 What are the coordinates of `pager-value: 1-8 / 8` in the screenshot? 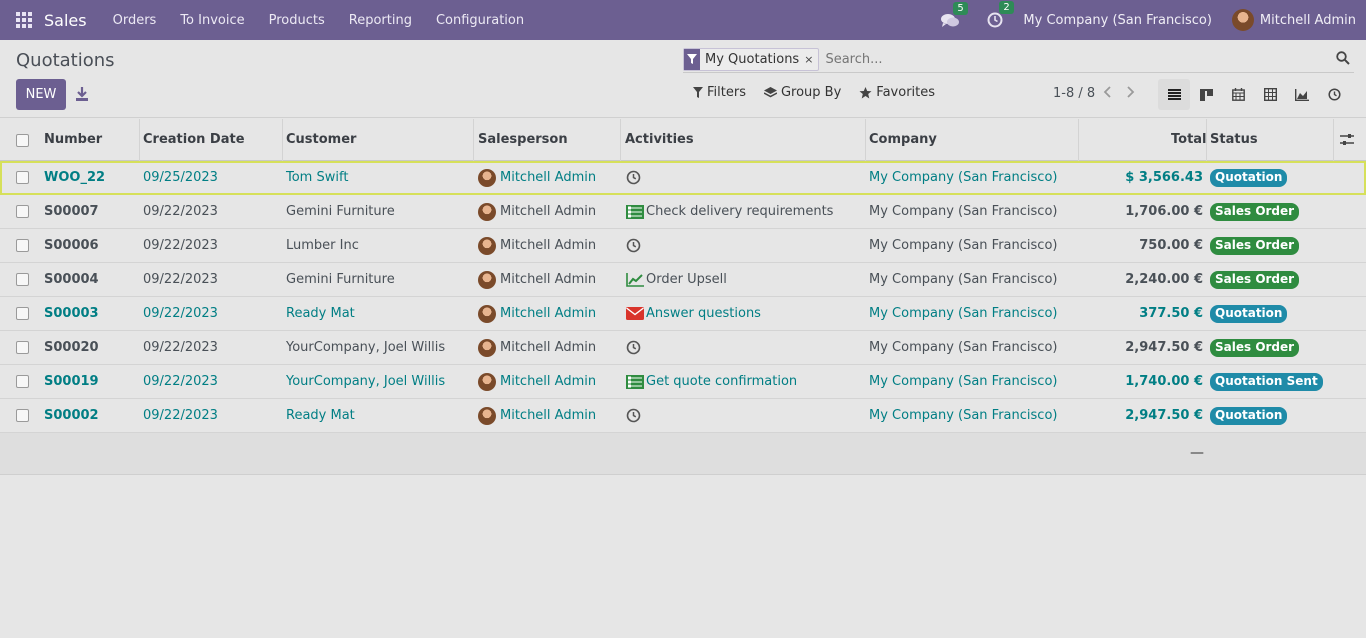 It's located at (1074, 93).